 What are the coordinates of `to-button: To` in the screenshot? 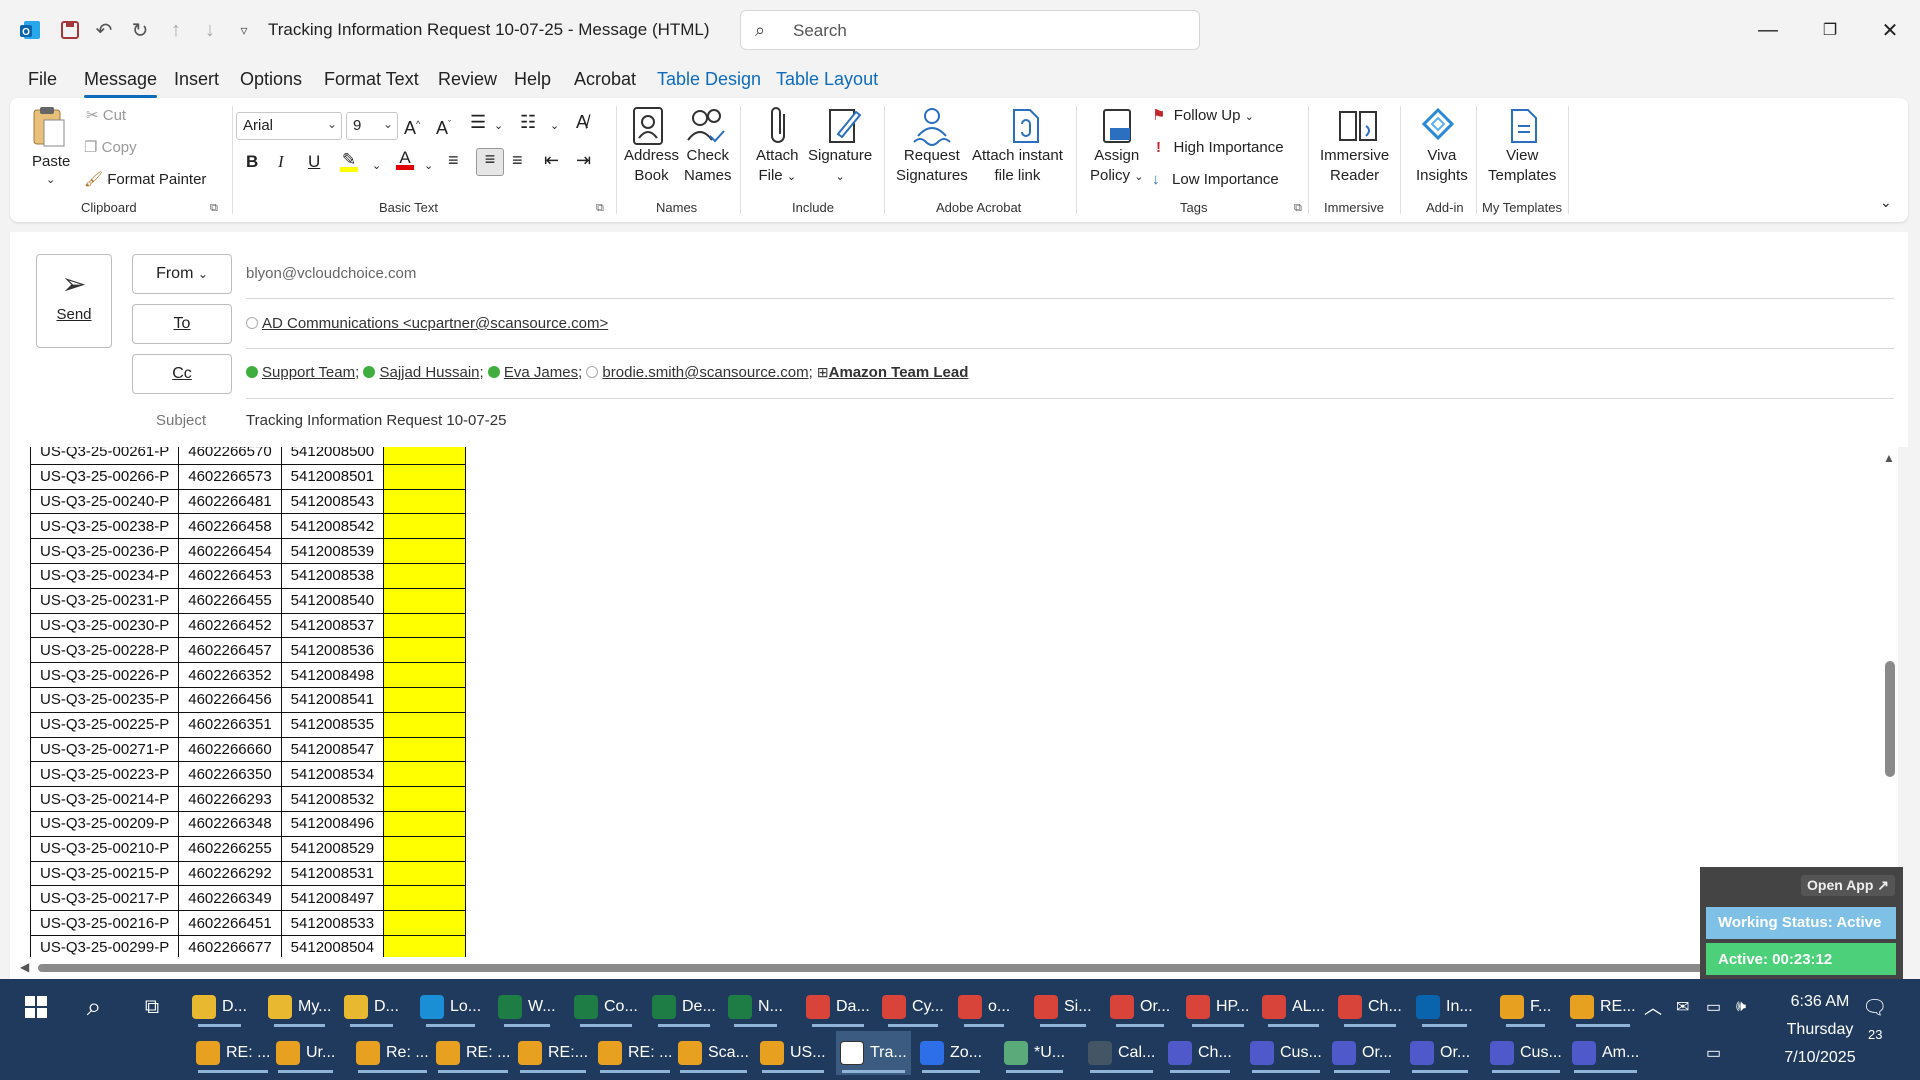 It's located at (182, 324).